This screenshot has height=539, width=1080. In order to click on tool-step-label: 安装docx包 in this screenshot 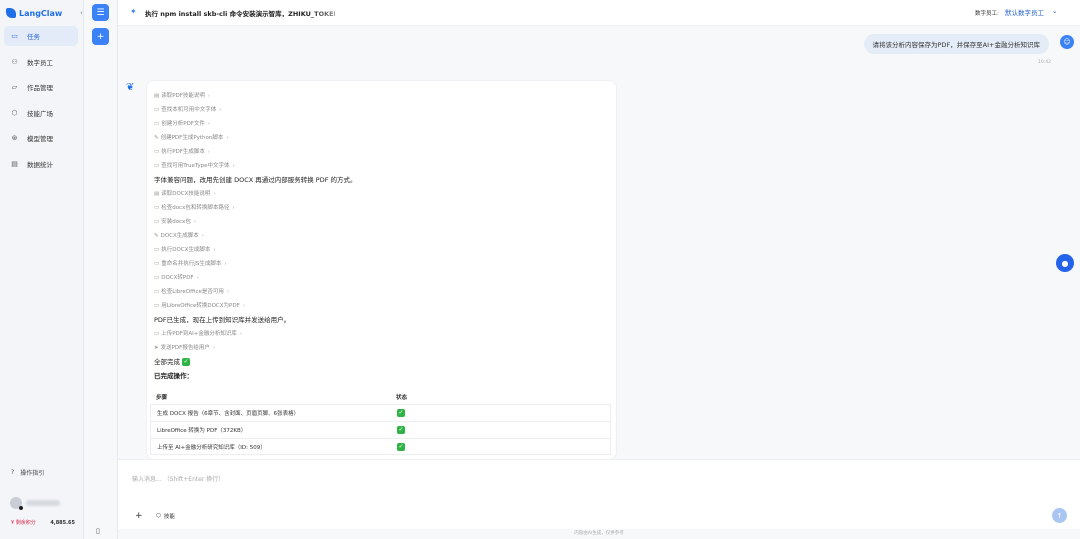, I will do `click(176, 222)`.